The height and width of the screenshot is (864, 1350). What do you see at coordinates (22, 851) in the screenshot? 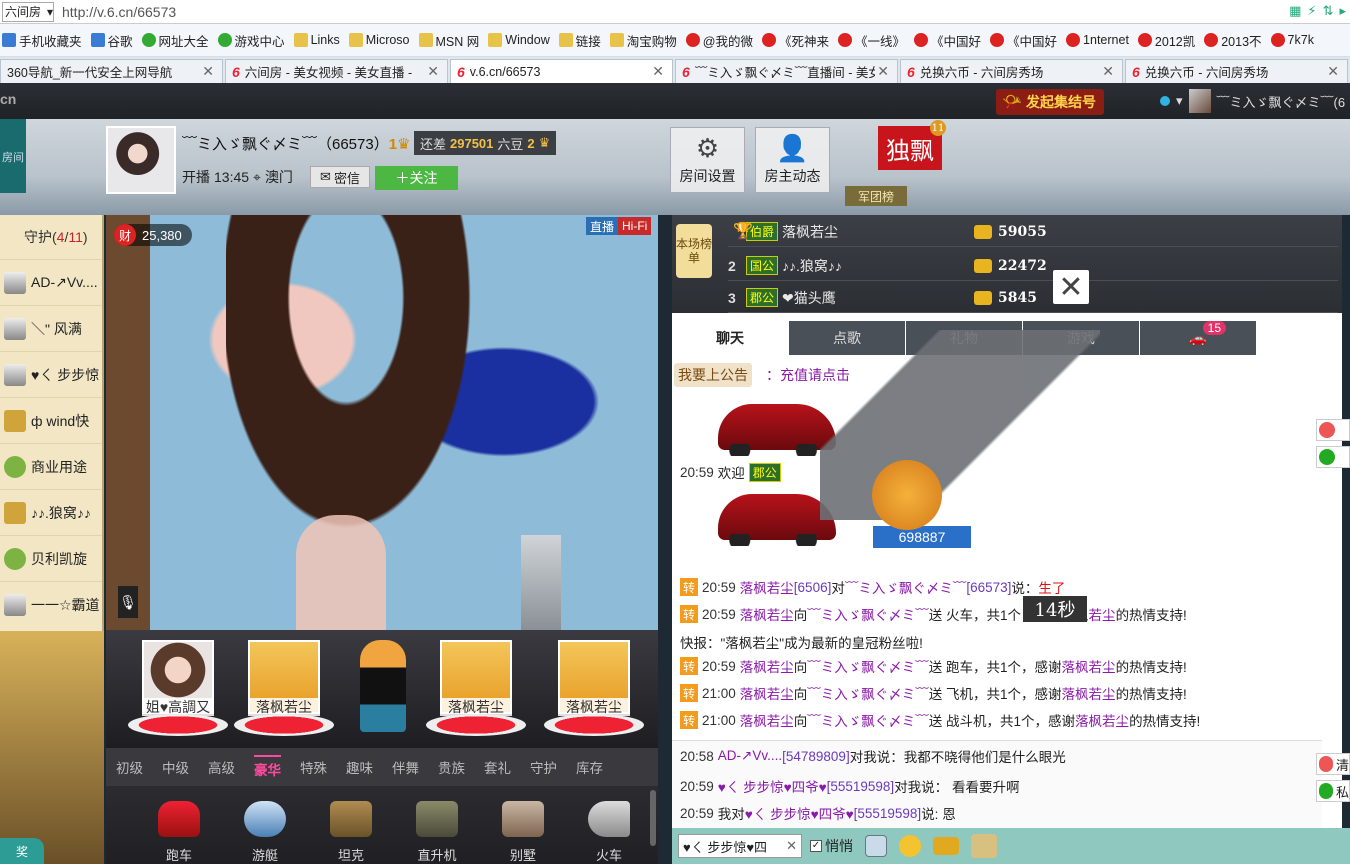
I see `mini-widget: 奖` at bounding box center [22, 851].